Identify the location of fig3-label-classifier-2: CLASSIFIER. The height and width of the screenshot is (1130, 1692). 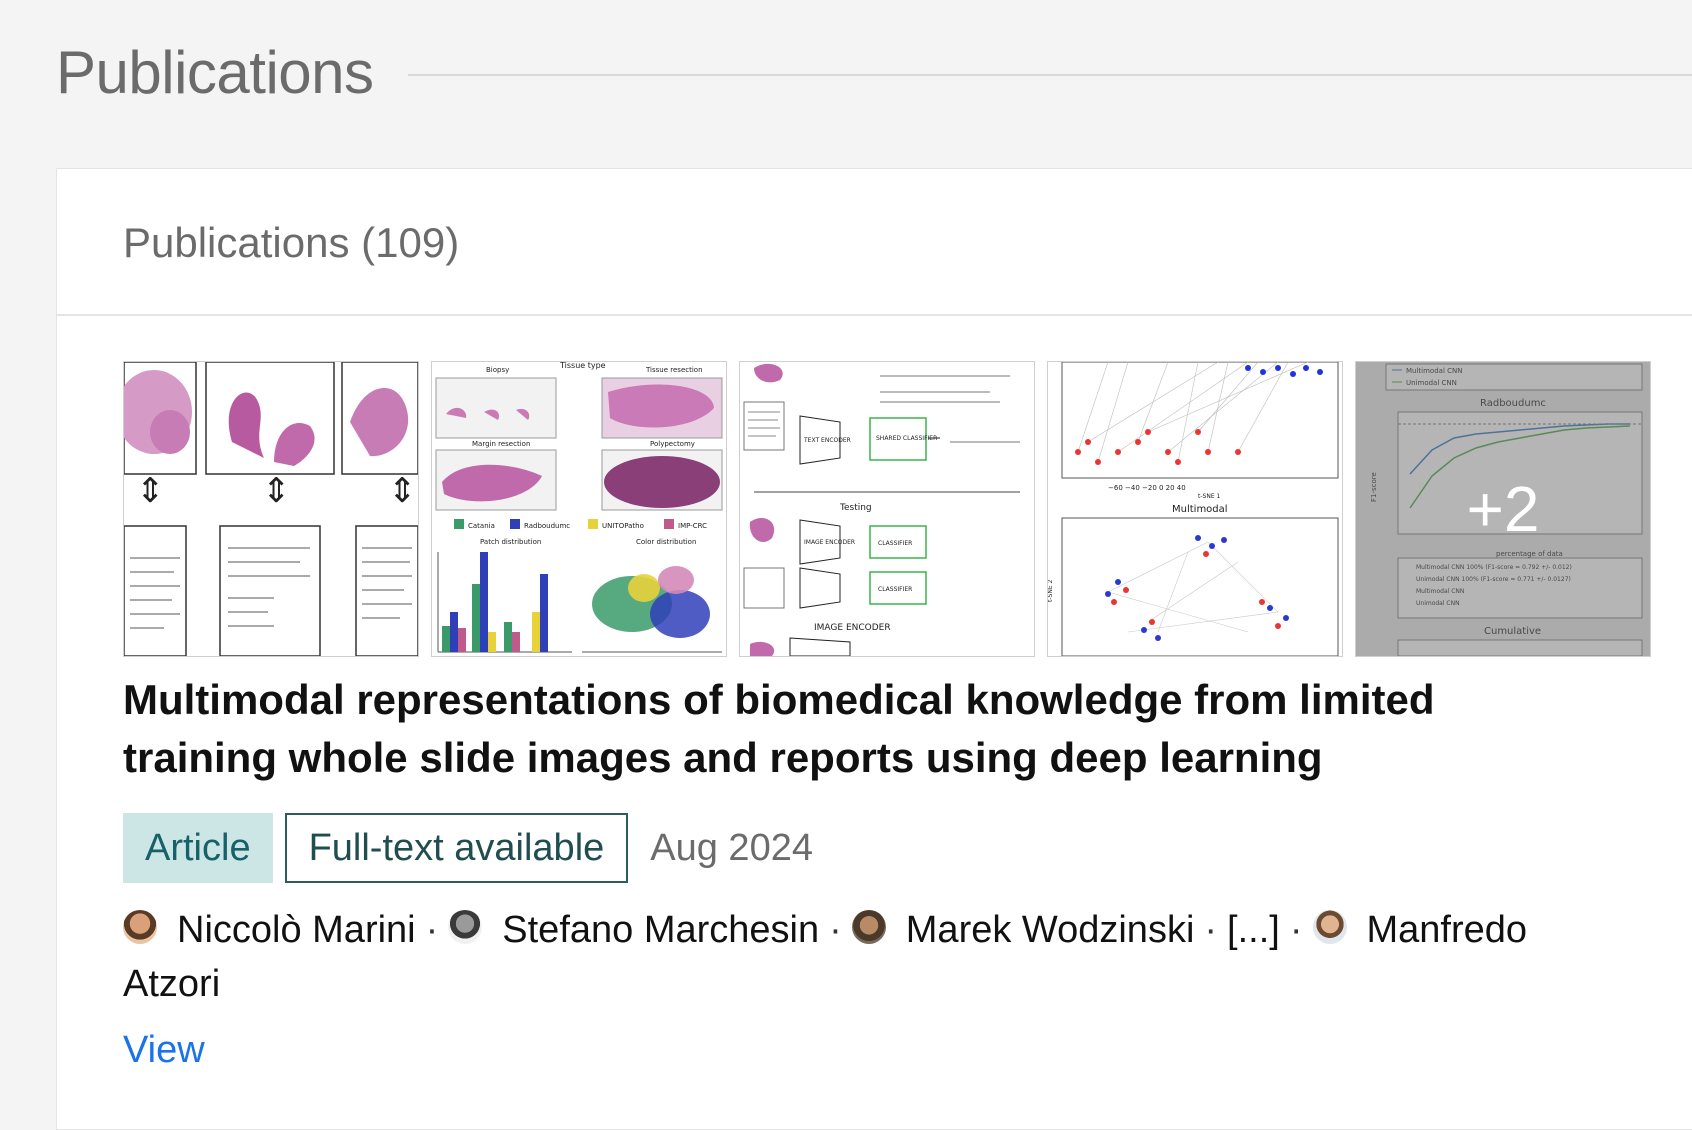
(895, 589).